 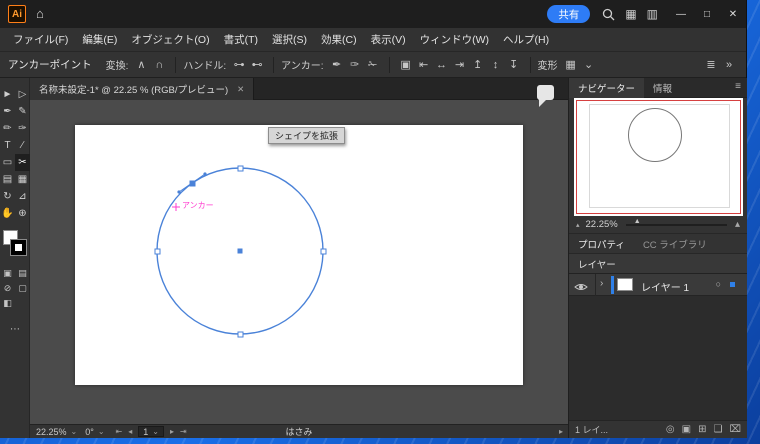 I want to click on workspace-switcher-icon: ▥, so click(x=652, y=14).